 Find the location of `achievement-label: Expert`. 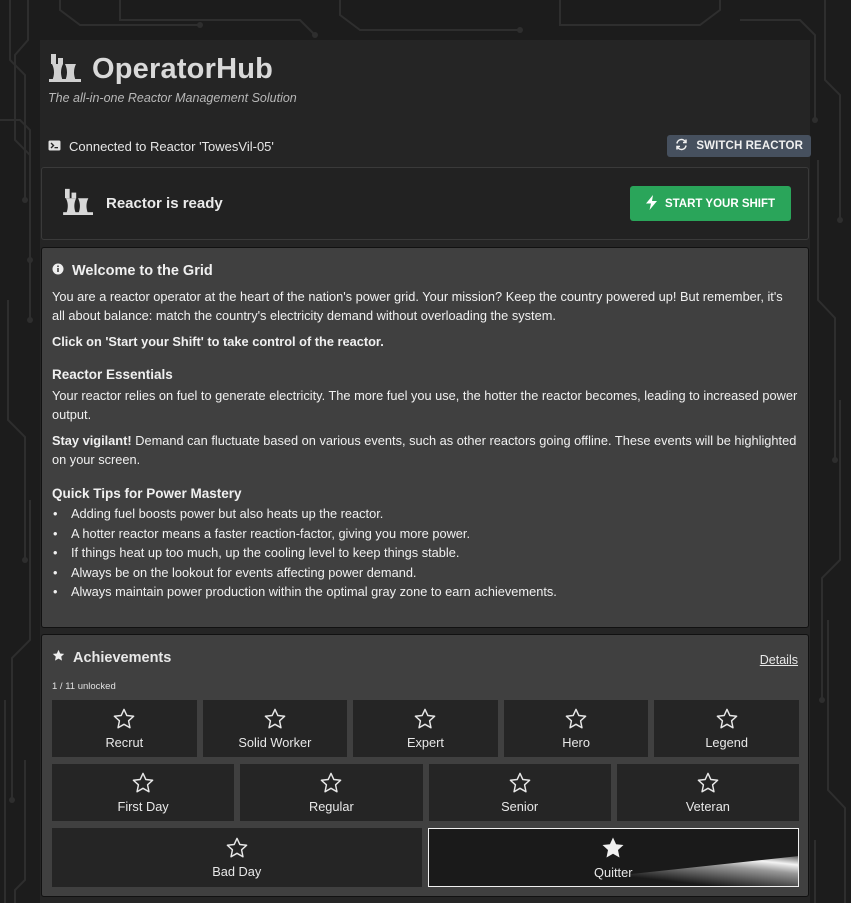

achievement-label: Expert is located at coordinates (425, 742).